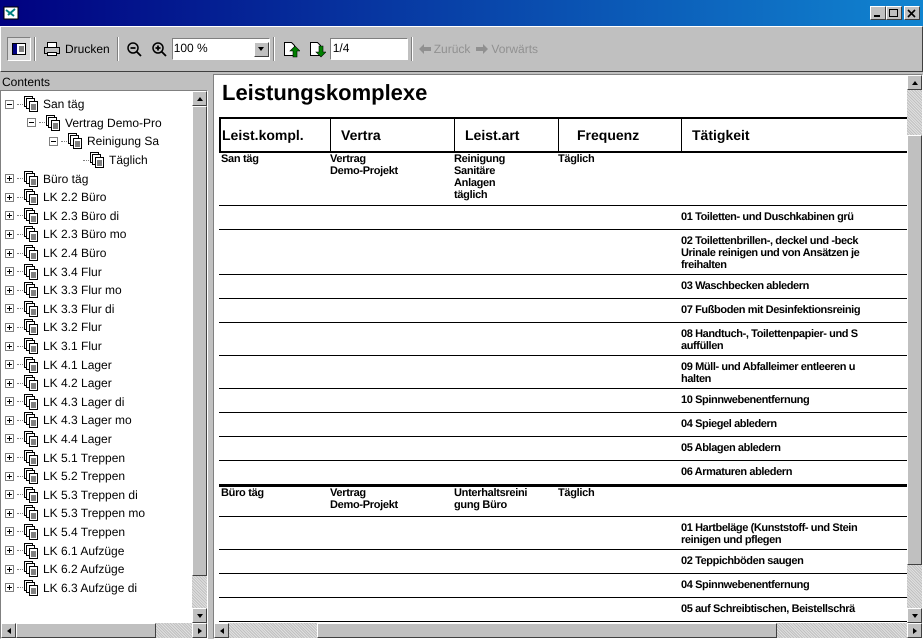 This screenshot has width=923, height=639. I want to click on tree-item: LK 4.3 Lager di, so click(83, 401).